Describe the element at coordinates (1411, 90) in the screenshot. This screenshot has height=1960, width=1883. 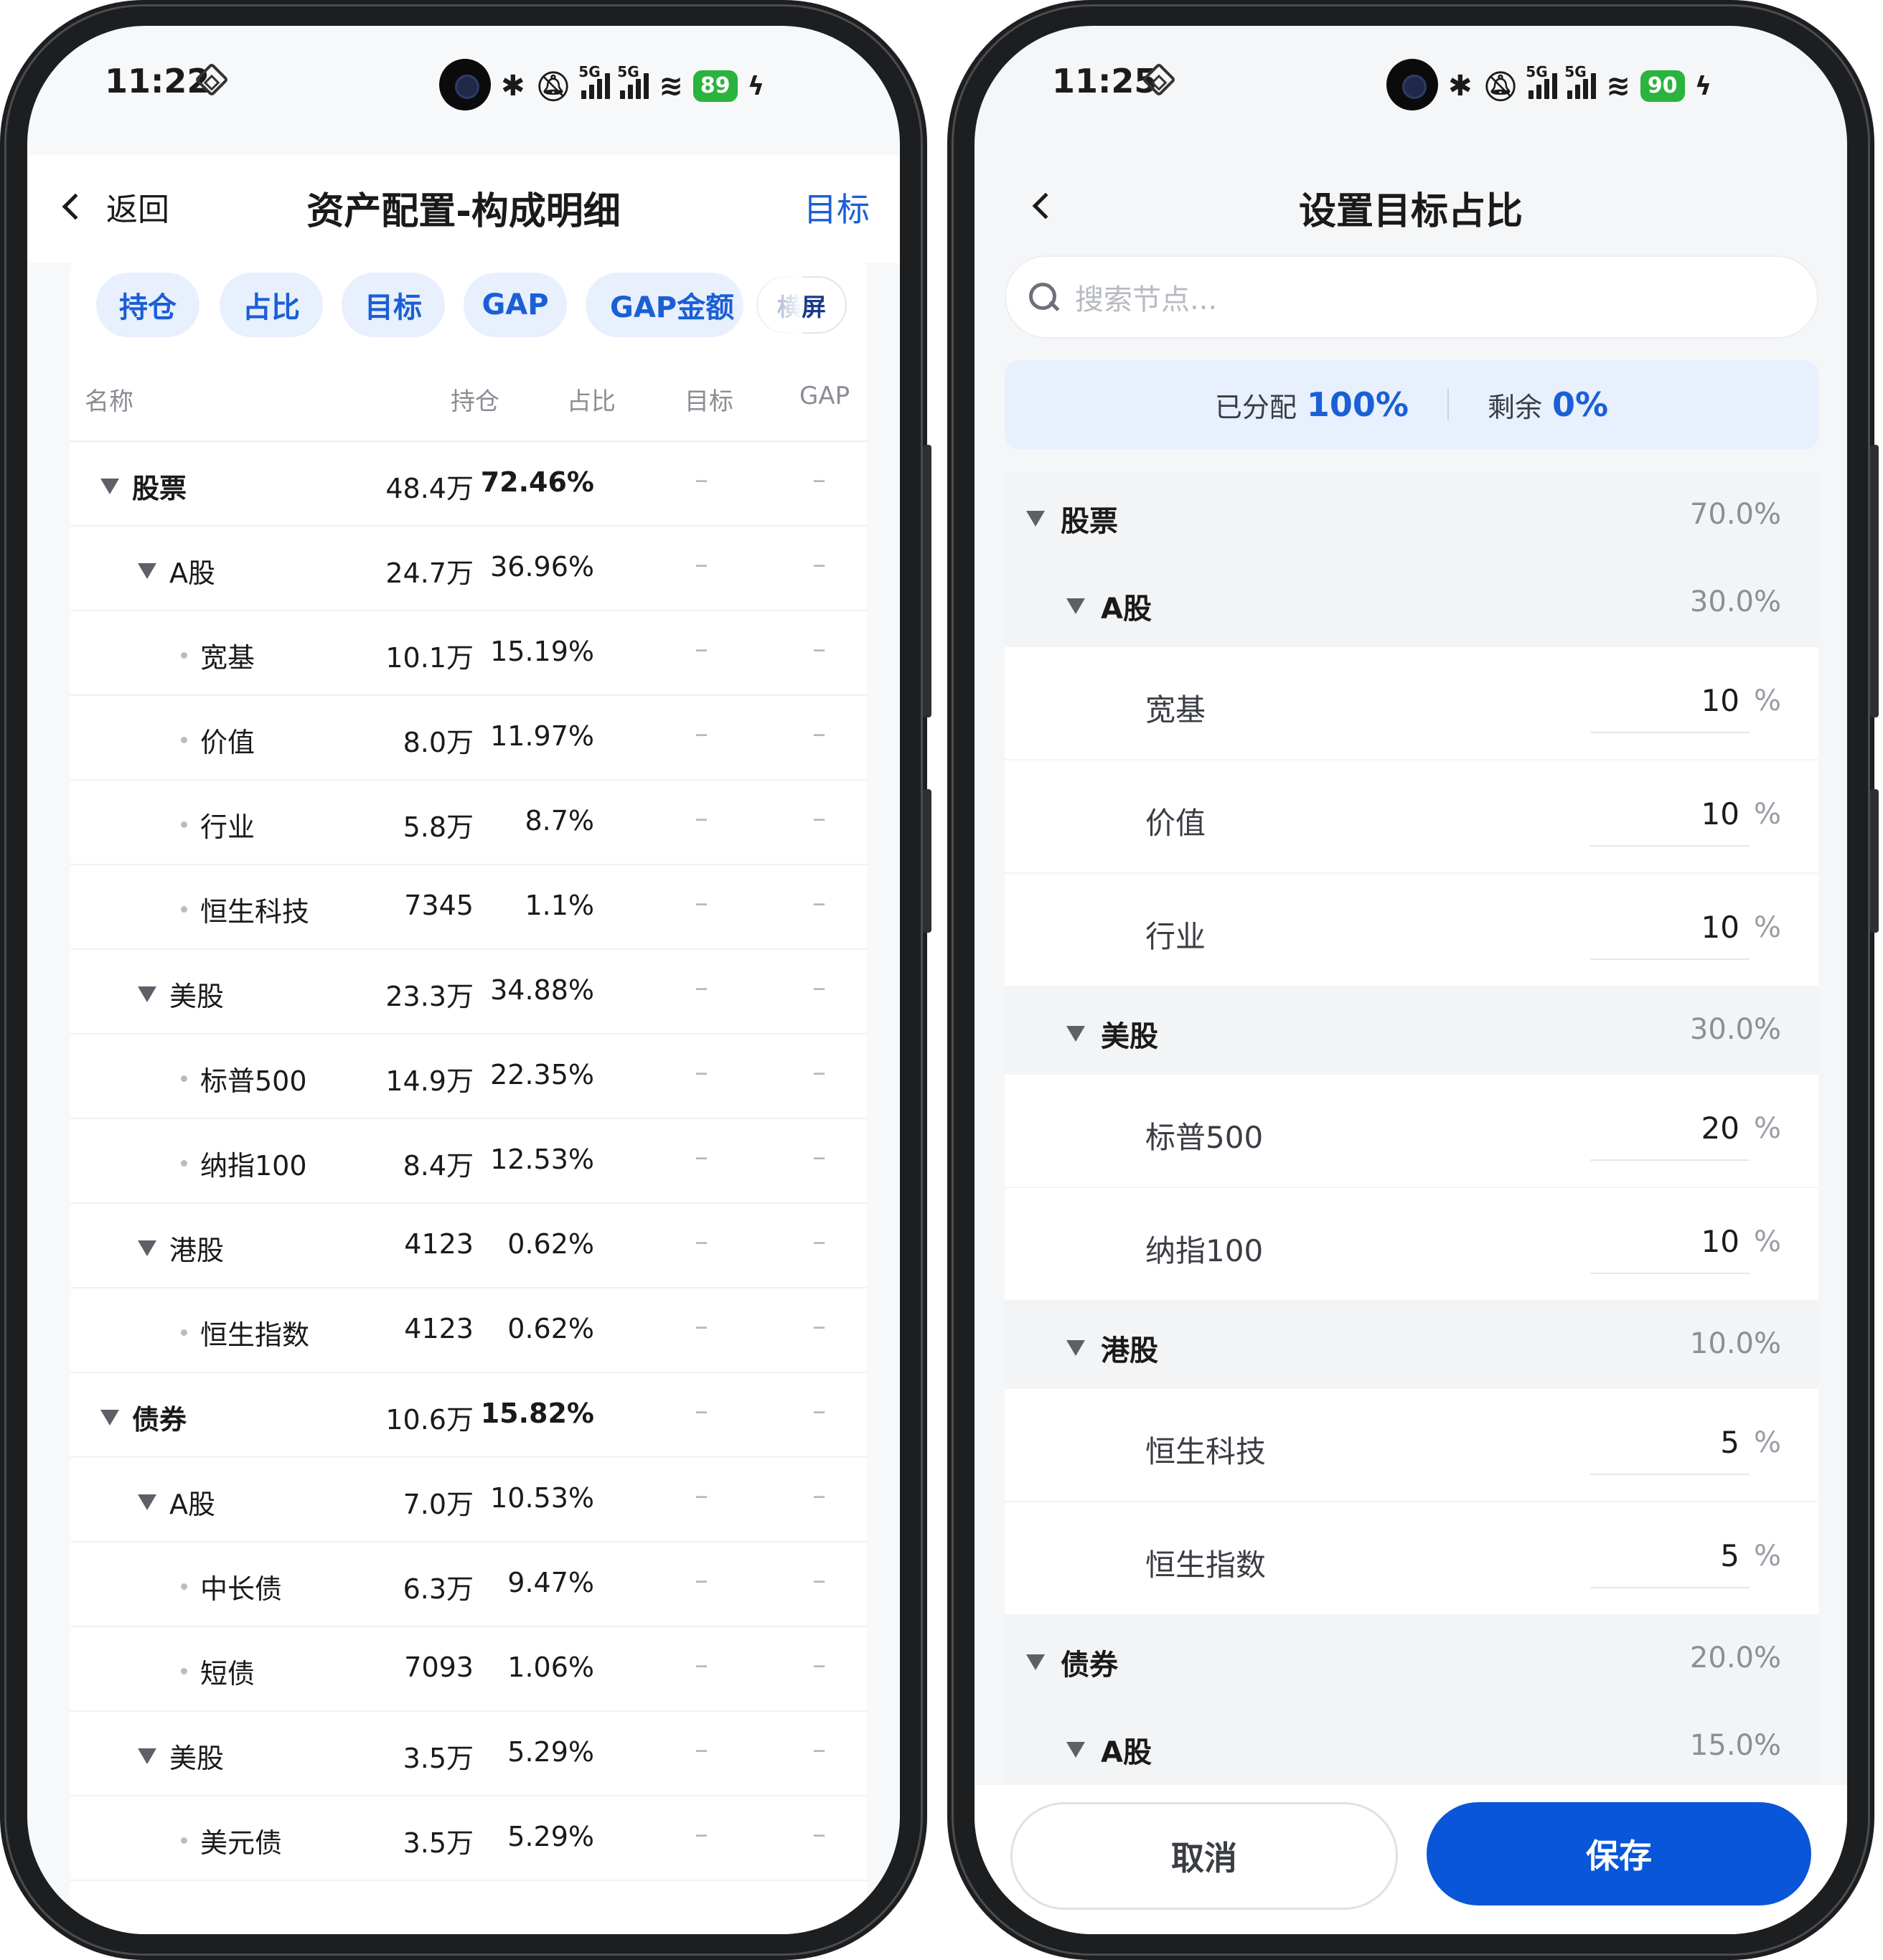
I see `status-bar: 11:25 ✱ 🔕︎ 5G 5G ≋ 90 ϟ` at that location.